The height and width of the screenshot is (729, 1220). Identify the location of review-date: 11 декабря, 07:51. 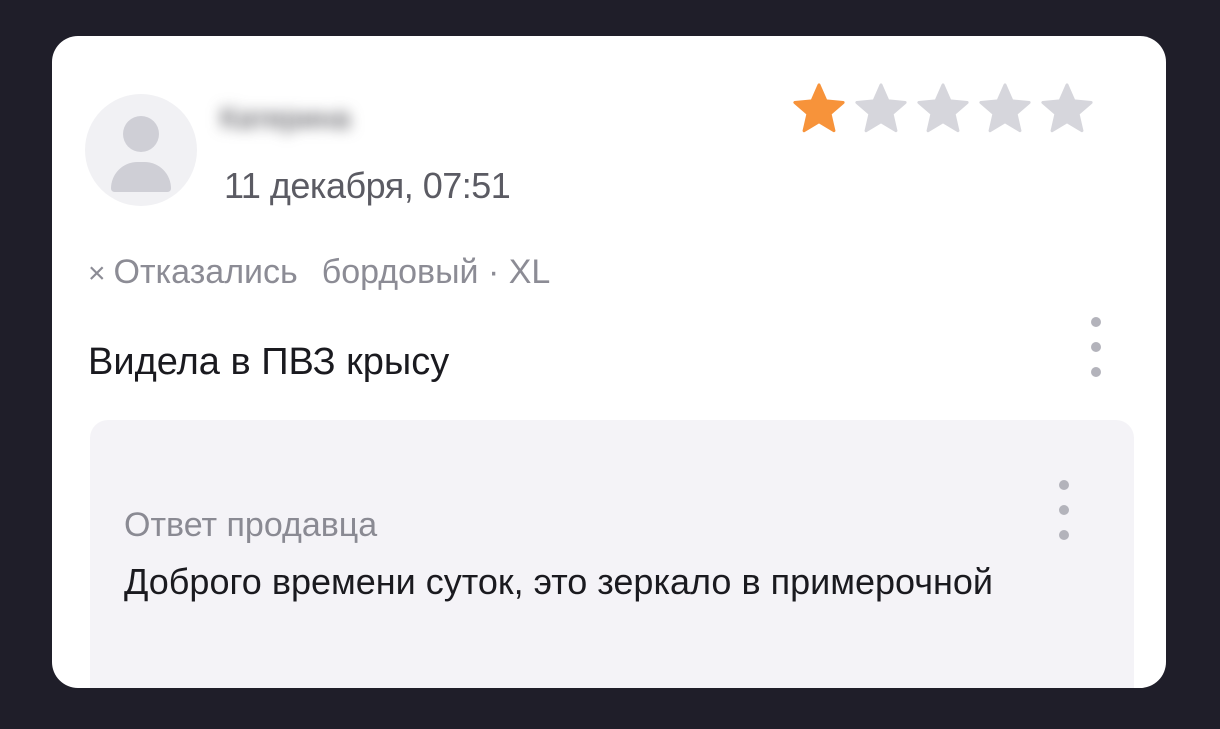
(367, 185).